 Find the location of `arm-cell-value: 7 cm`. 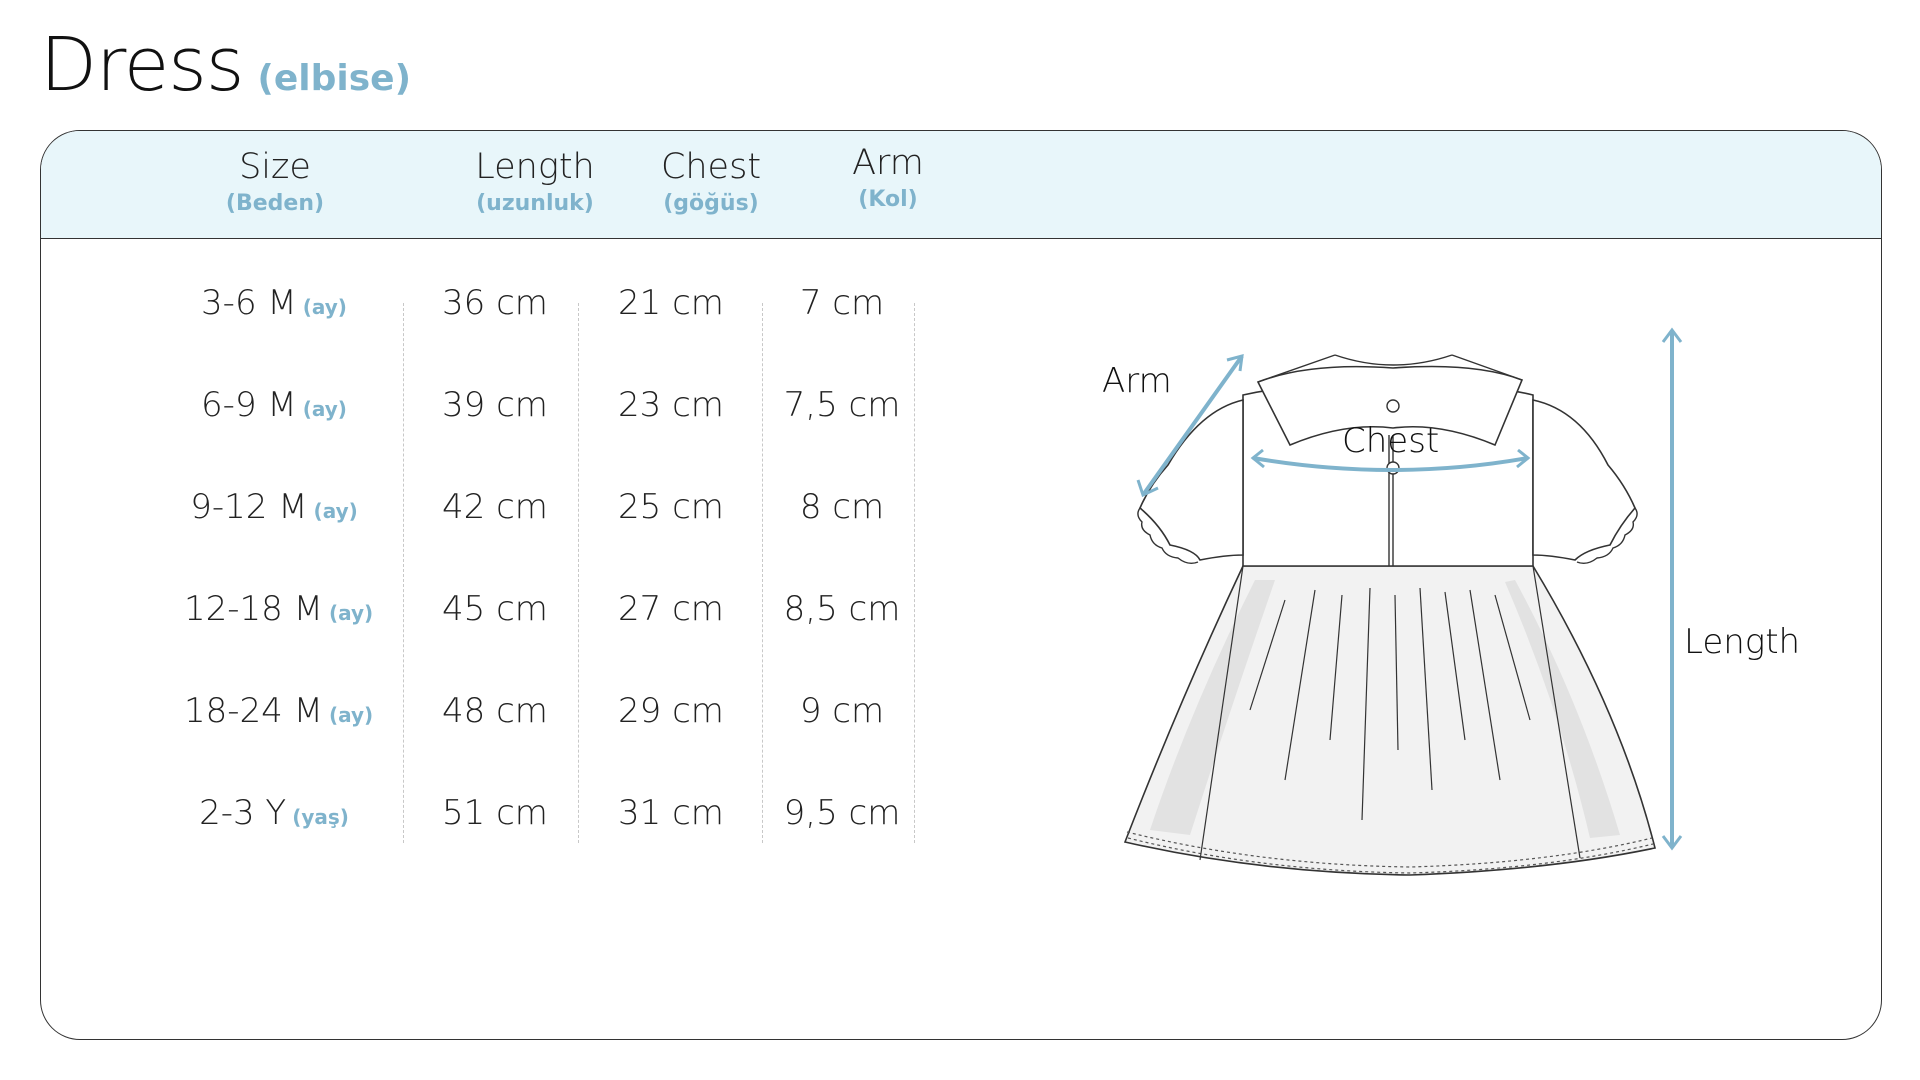

arm-cell-value: 7 cm is located at coordinates (842, 303).